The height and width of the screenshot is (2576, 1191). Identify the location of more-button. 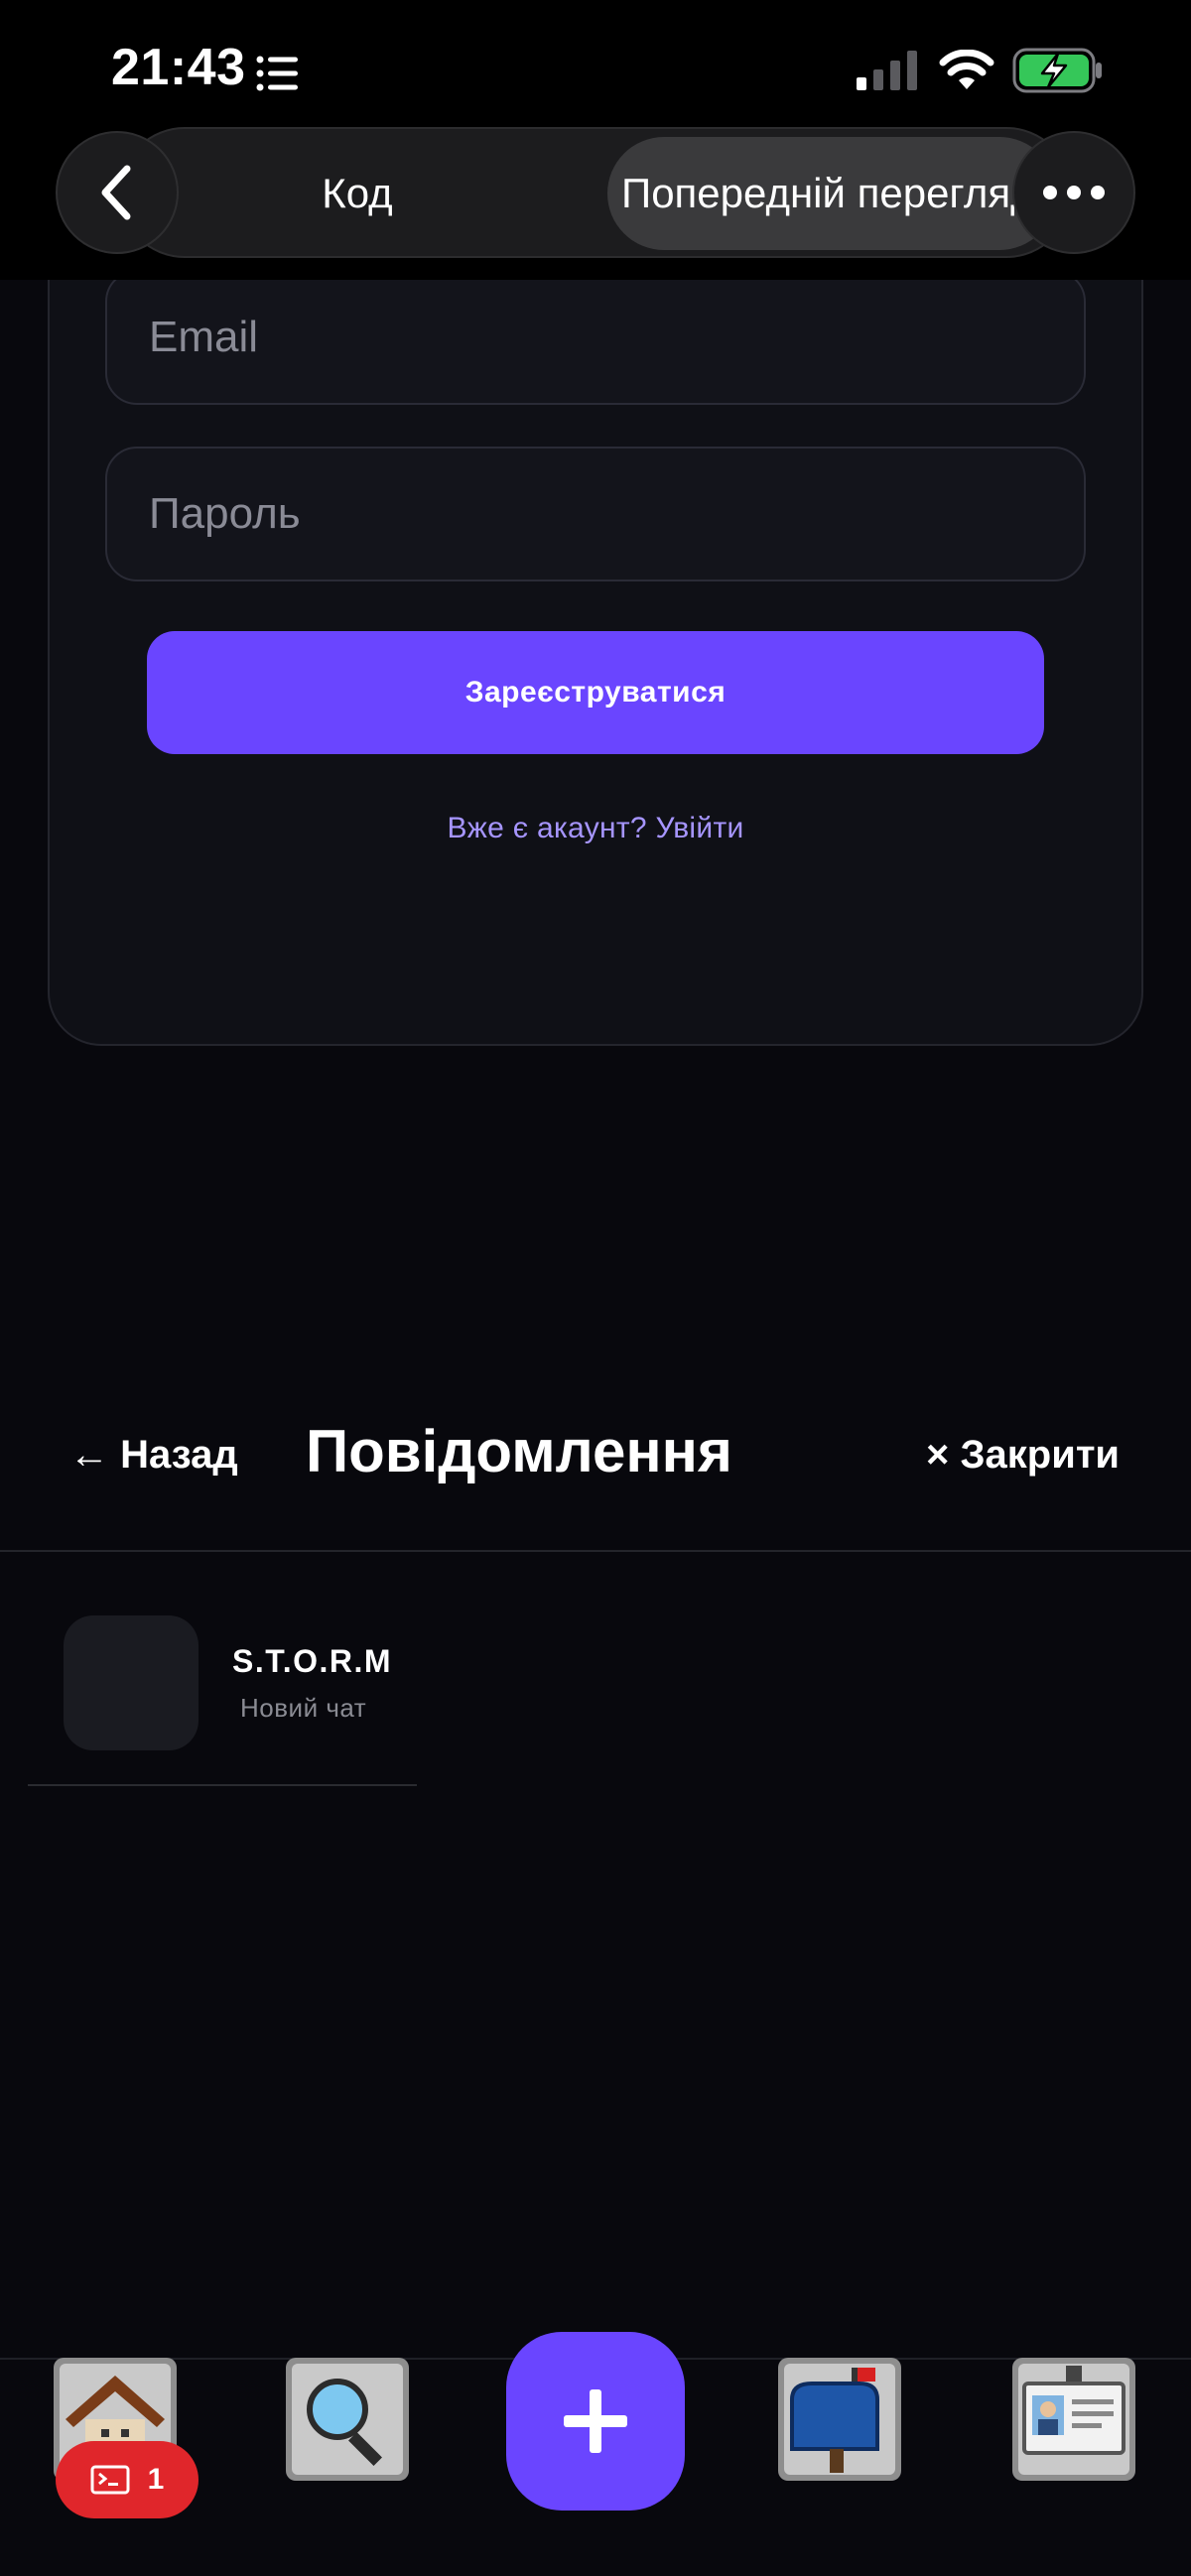
(1073, 193).